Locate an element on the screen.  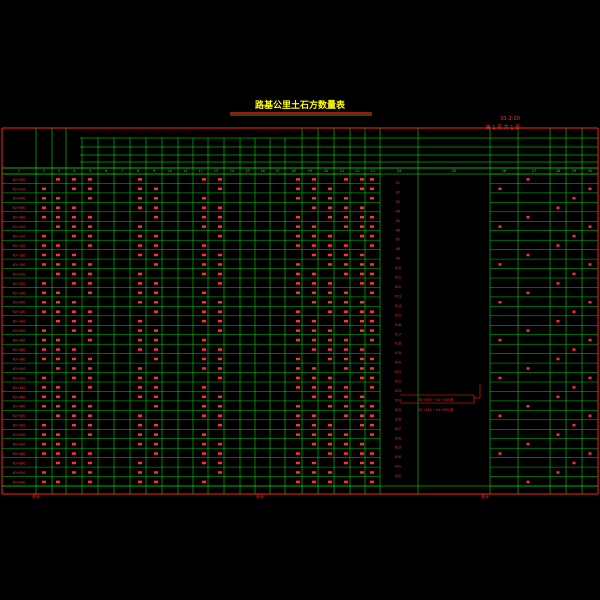
note-label: K25 is located at coordinates (398, 410).